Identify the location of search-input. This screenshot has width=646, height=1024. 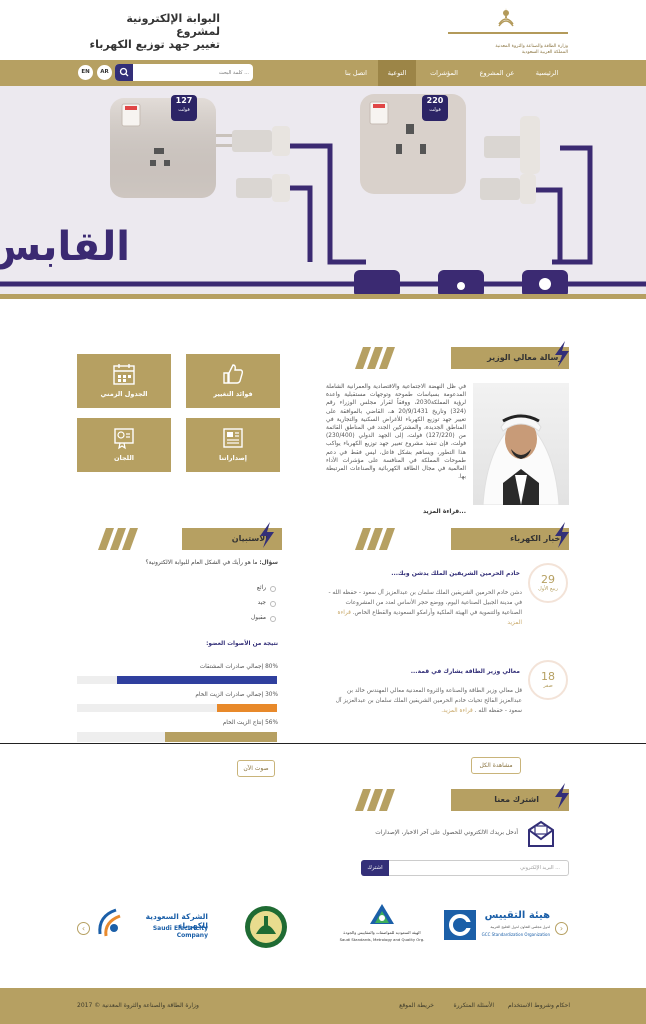
(192, 72).